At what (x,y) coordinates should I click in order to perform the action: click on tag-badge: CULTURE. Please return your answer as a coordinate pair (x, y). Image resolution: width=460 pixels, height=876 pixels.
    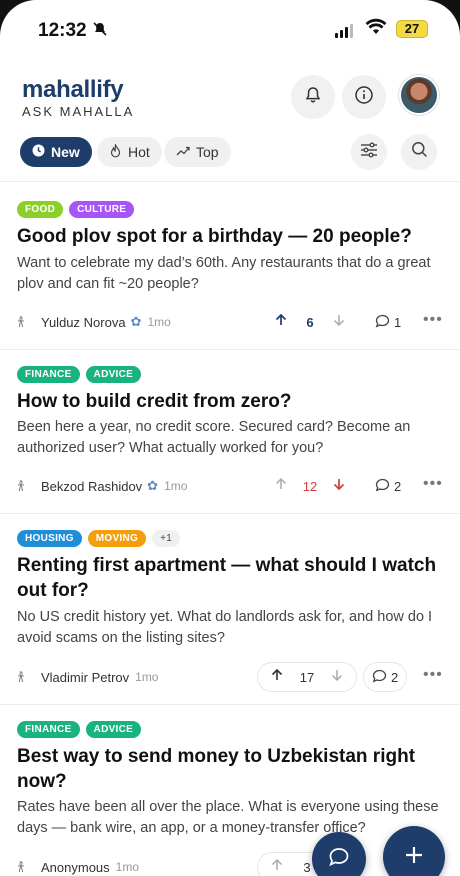
    Looking at the image, I should click on (102, 209).